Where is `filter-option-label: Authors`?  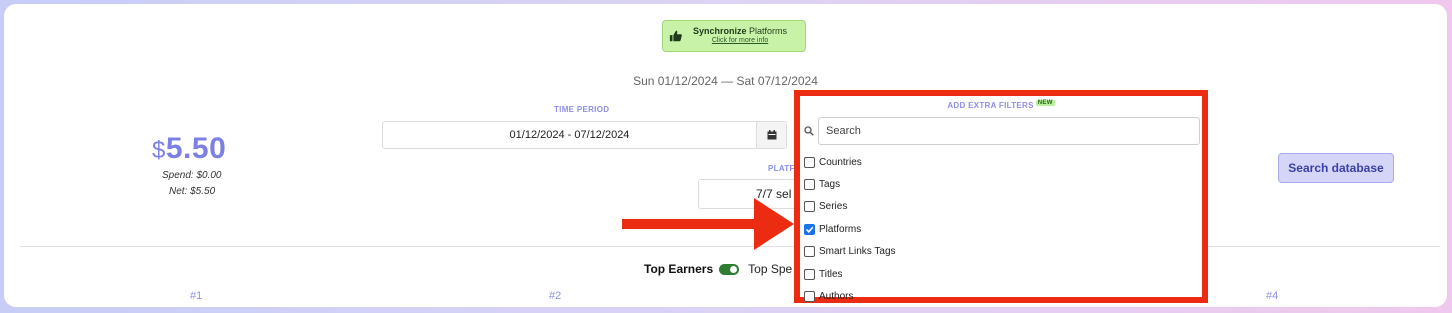 filter-option-label: Authors is located at coordinates (836, 297).